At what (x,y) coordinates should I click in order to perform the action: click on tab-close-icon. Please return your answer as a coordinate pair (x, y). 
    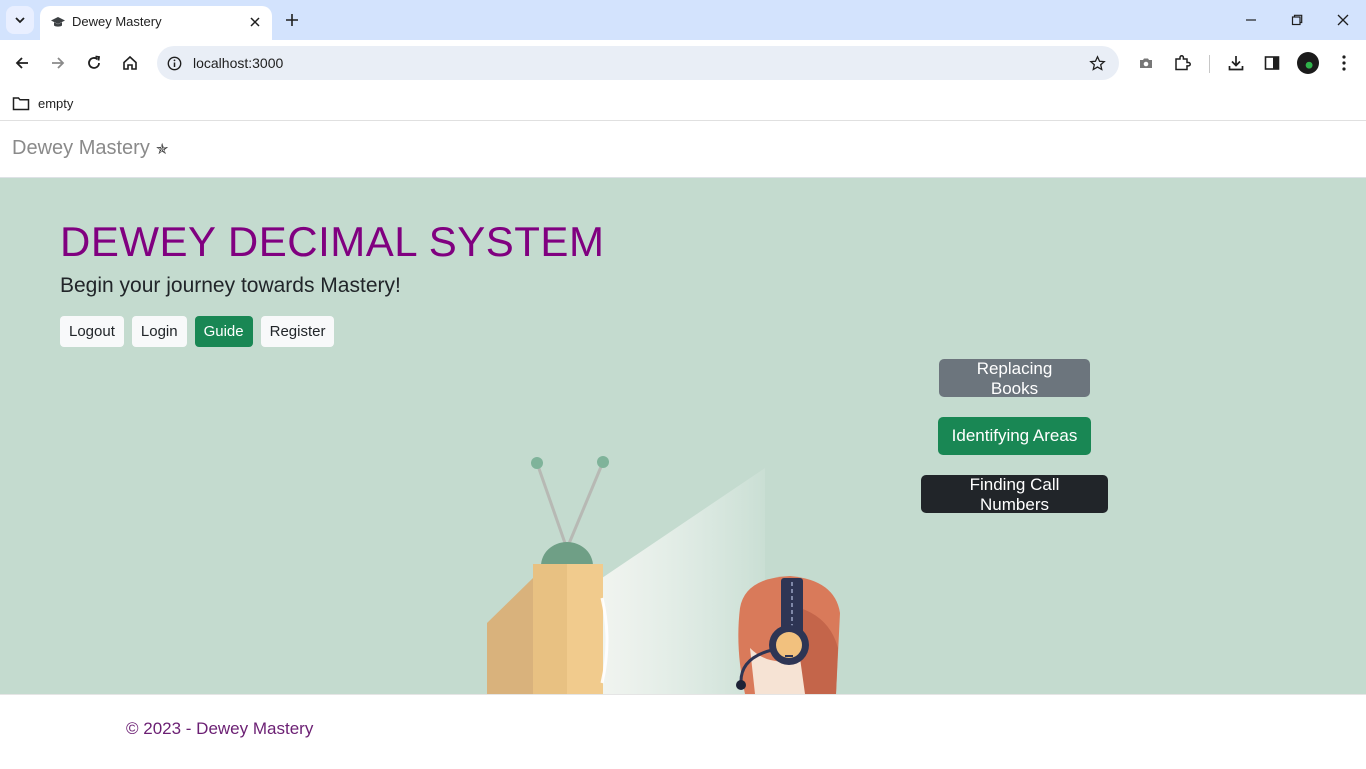
    Looking at the image, I should click on (255, 22).